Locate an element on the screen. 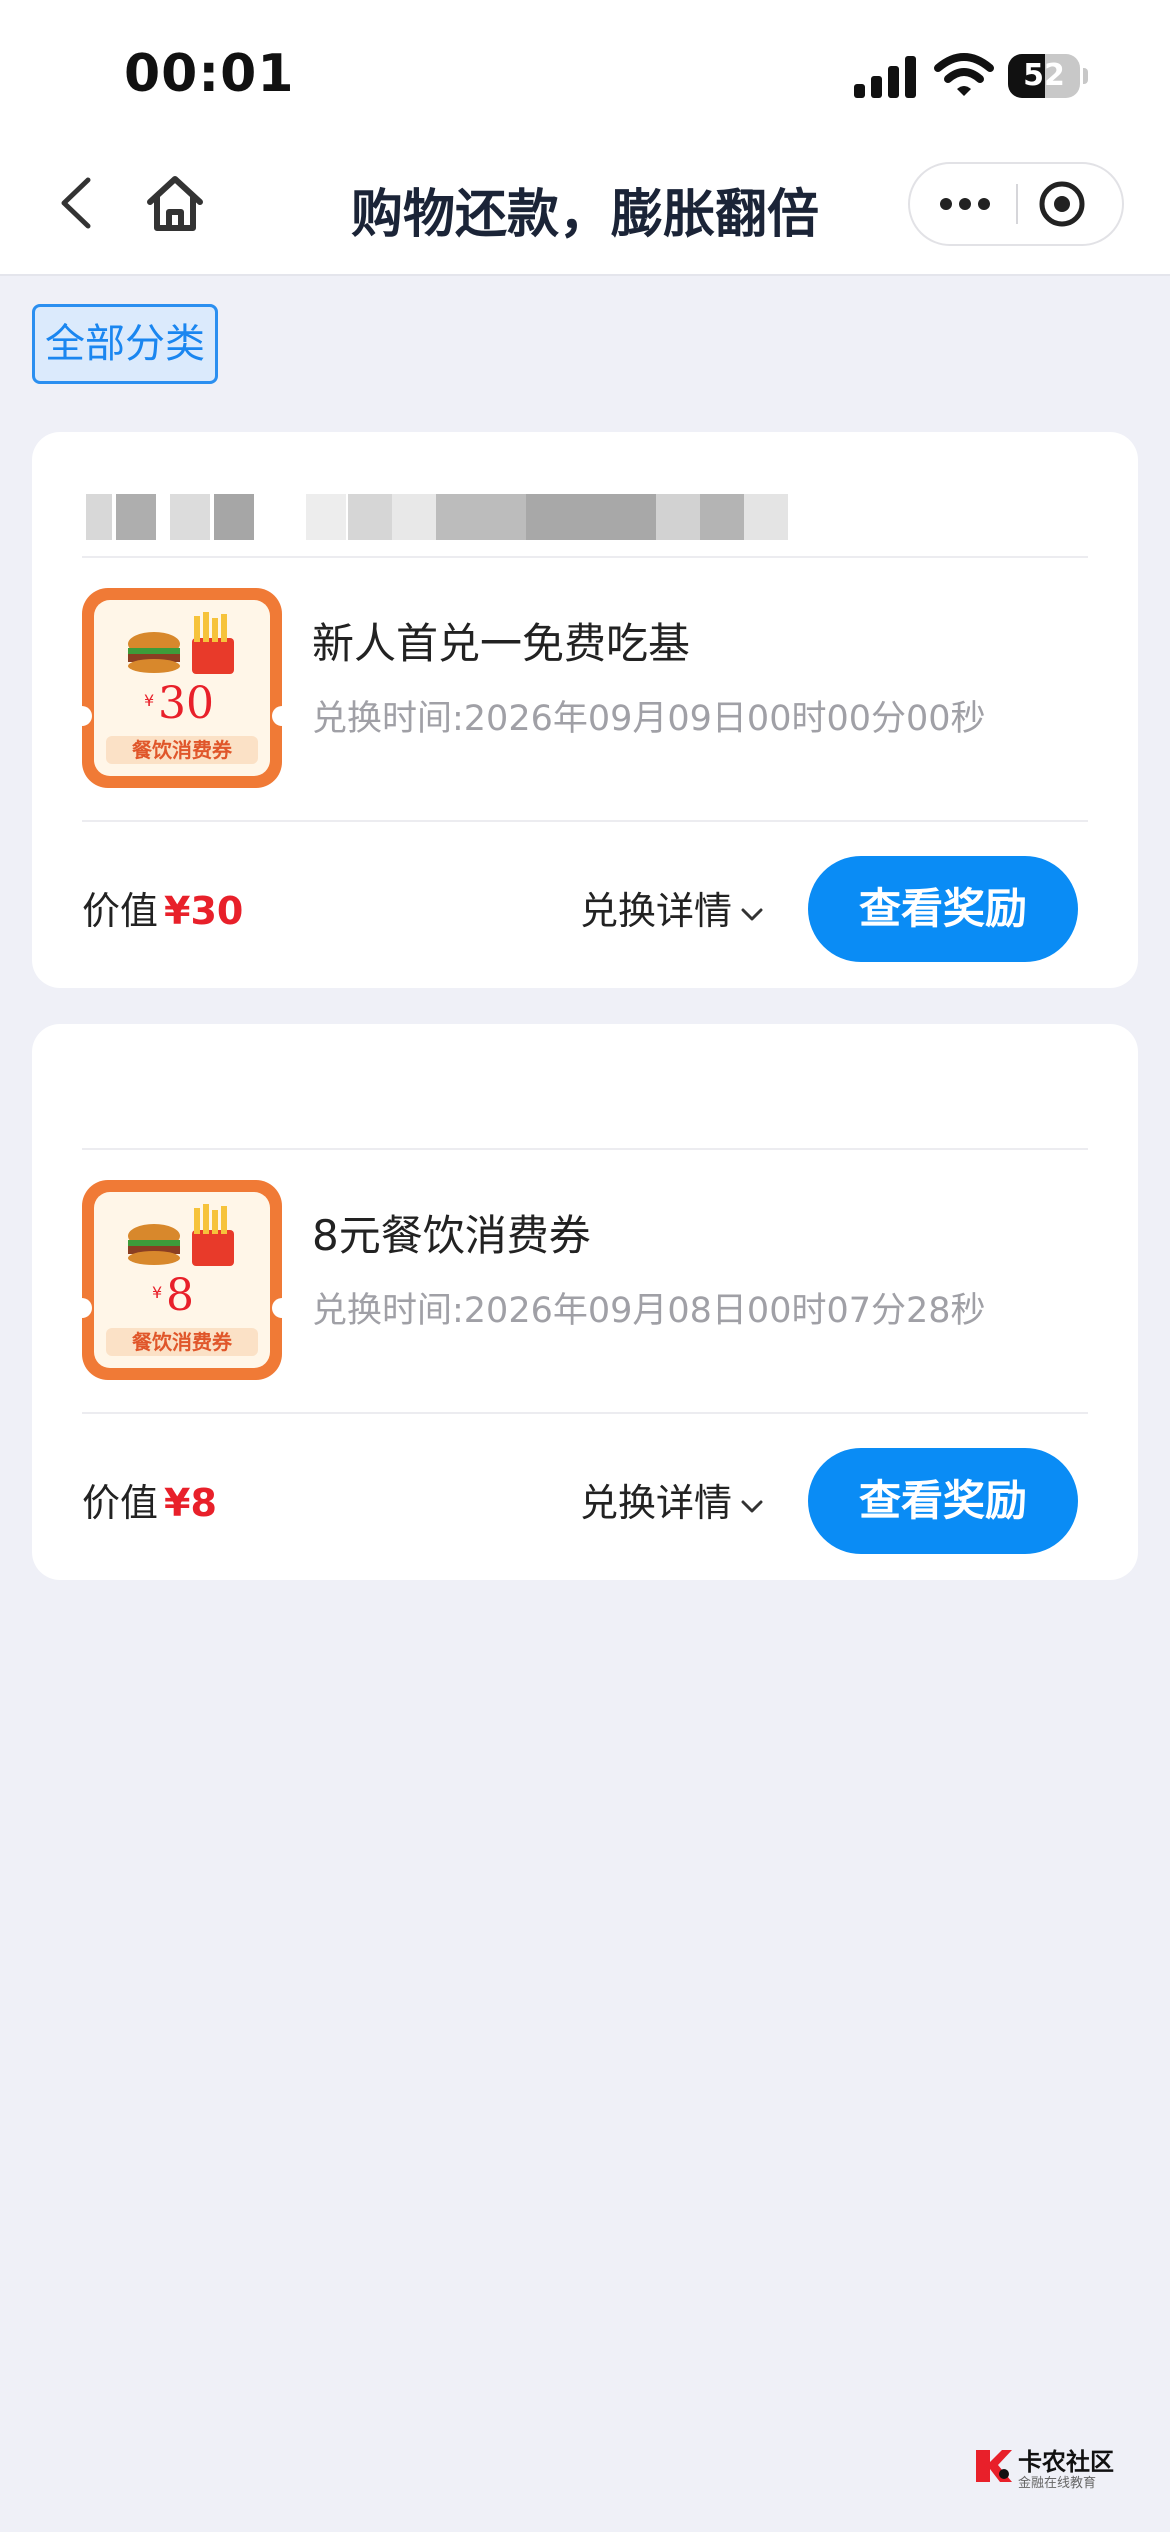  kanong-logo-icon is located at coordinates (994, 2466).